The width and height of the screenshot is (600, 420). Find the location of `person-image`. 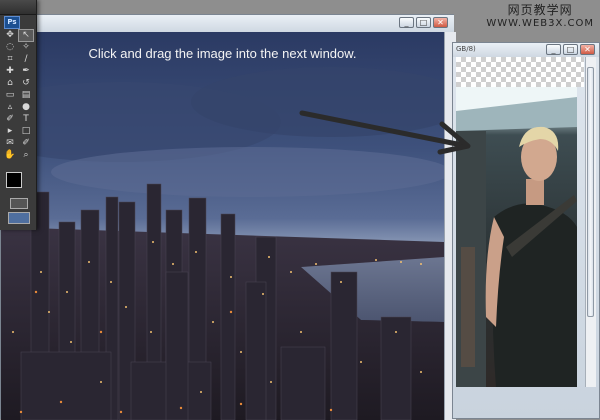

person-image is located at coordinates (516, 237).